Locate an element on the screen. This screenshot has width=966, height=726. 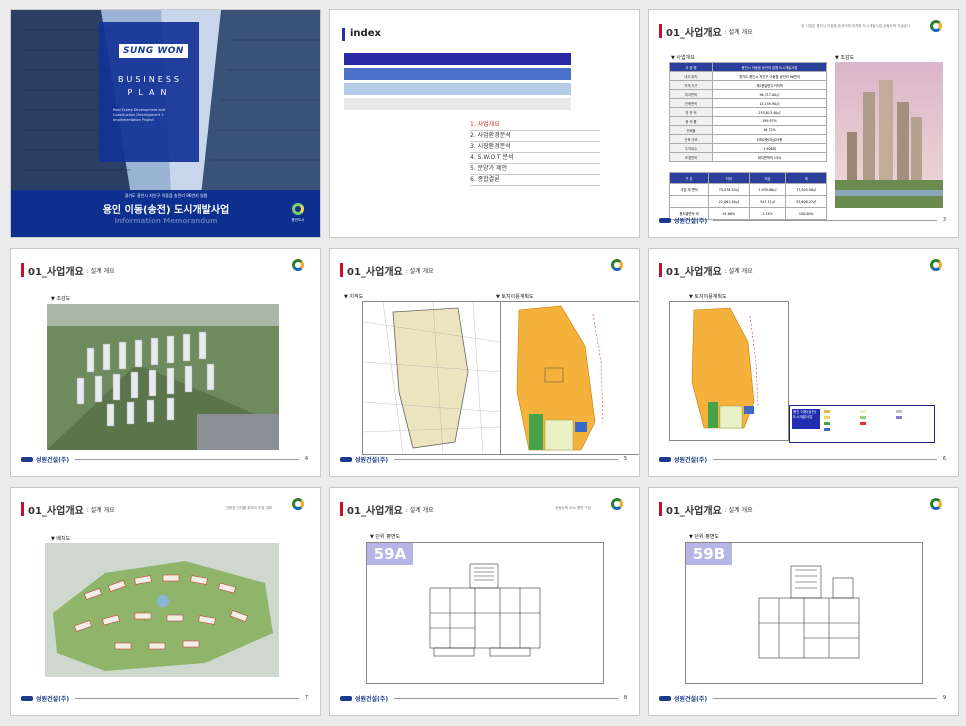
index-item-6: 6. 종합결론 is located at coordinates (535, 180).